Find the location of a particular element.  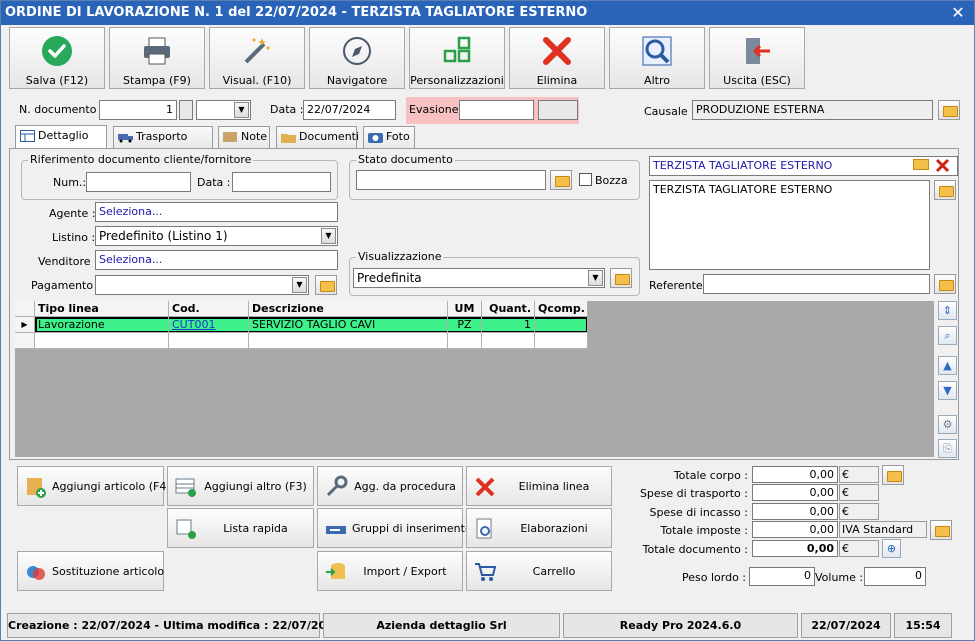

cell-tipo: Lavorazione is located at coordinates (102, 325).